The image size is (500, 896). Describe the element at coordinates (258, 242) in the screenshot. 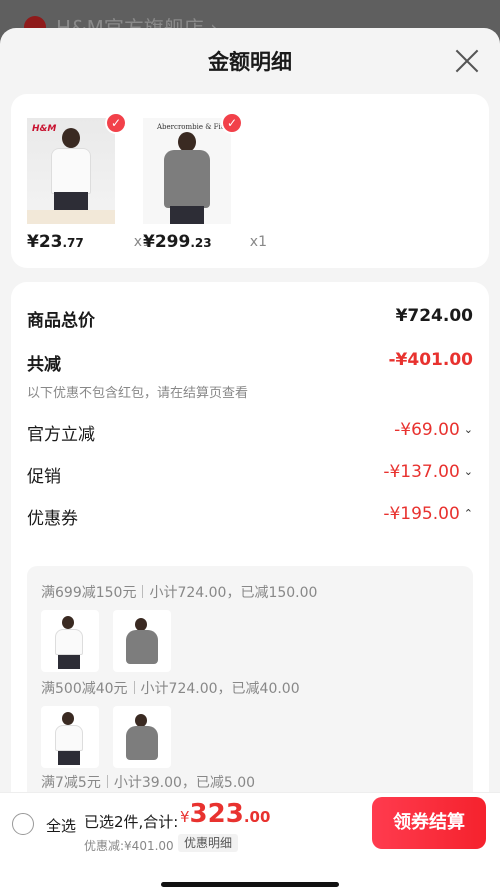

I see `product-qty: x1` at that location.